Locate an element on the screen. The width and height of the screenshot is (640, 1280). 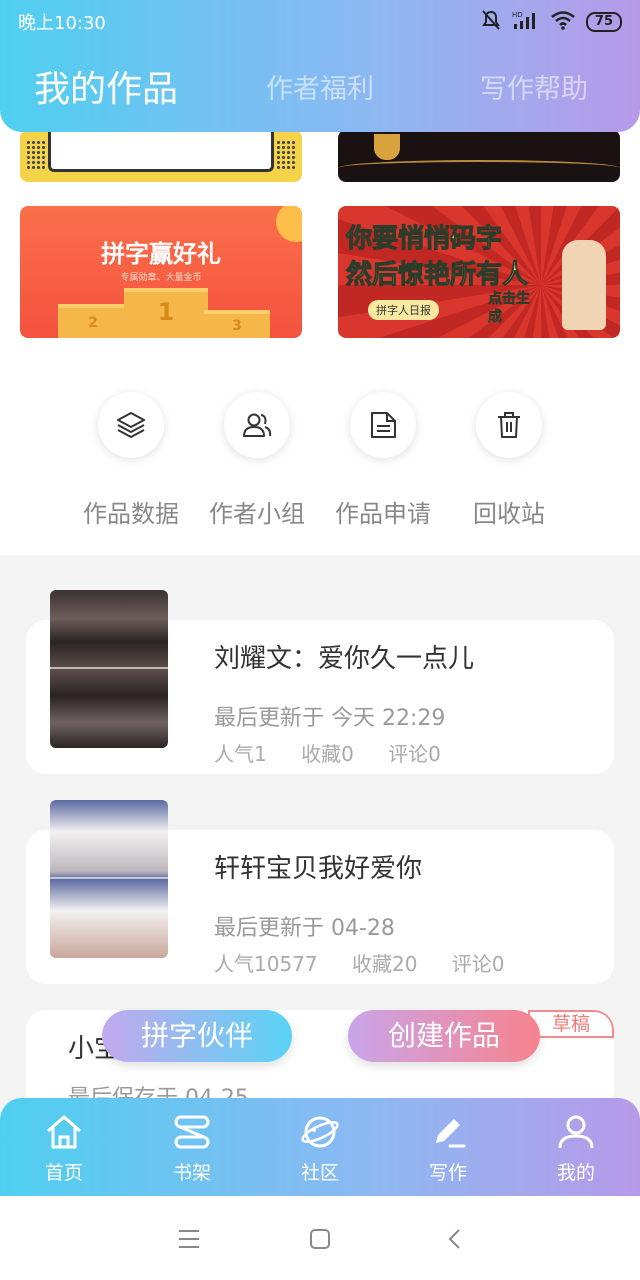
work-popularity: 人气10577 is located at coordinates (266, 964).